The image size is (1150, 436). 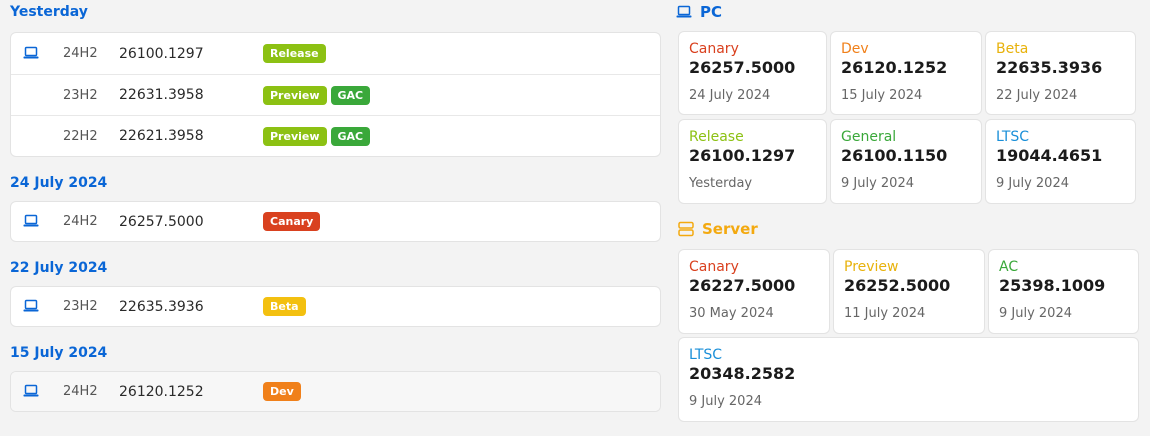 I want to click on release-row: 24H2 26257.5000 Canary, so click(x=335, y=221).